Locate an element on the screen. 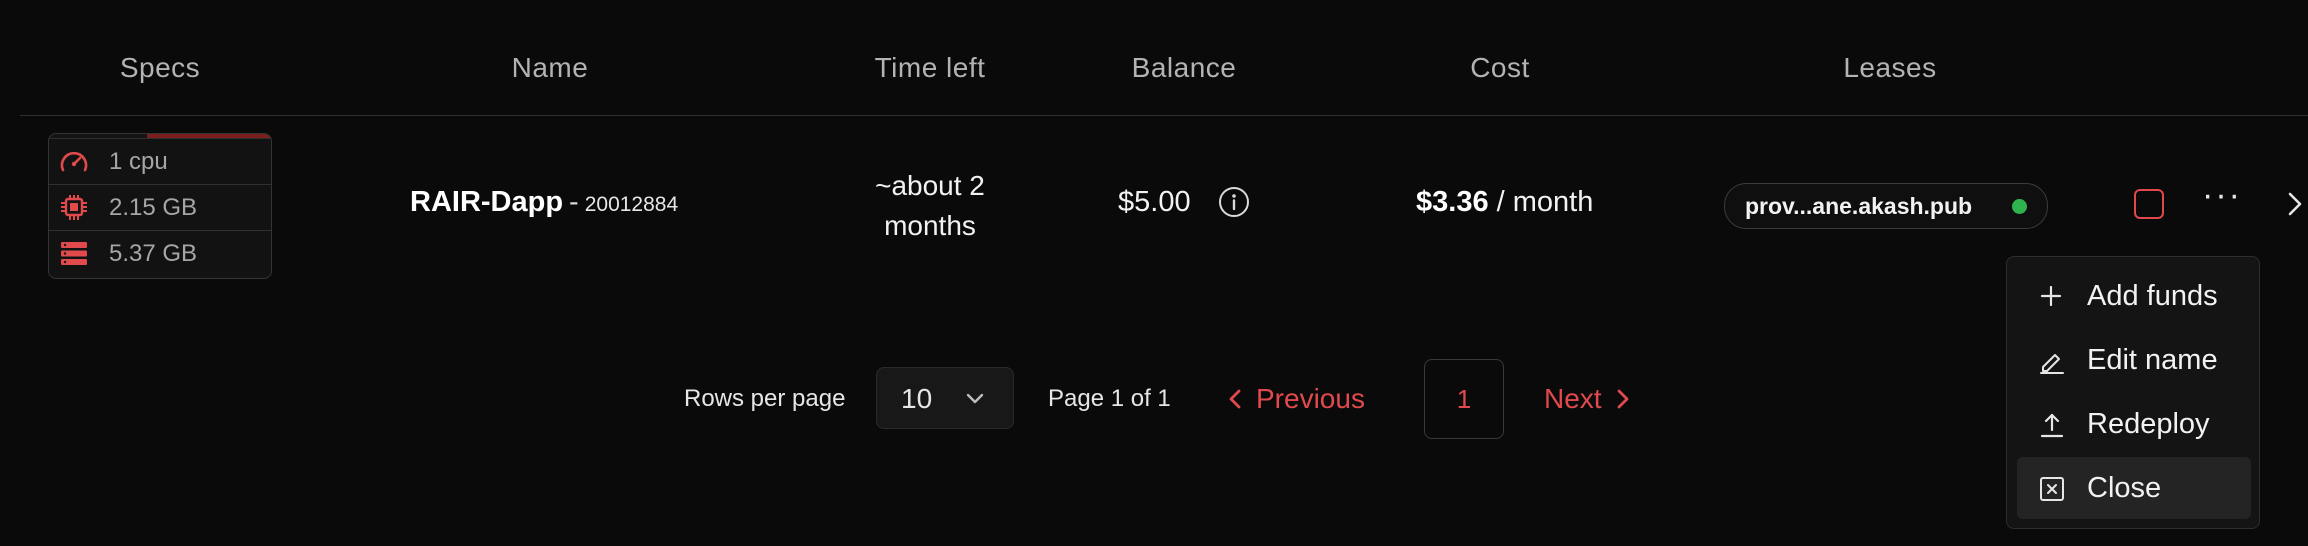 Image resolution: width=2308 pixels, height=546 pixels. menu-item-label: Redeploy is located at coordinates (2148, 424).